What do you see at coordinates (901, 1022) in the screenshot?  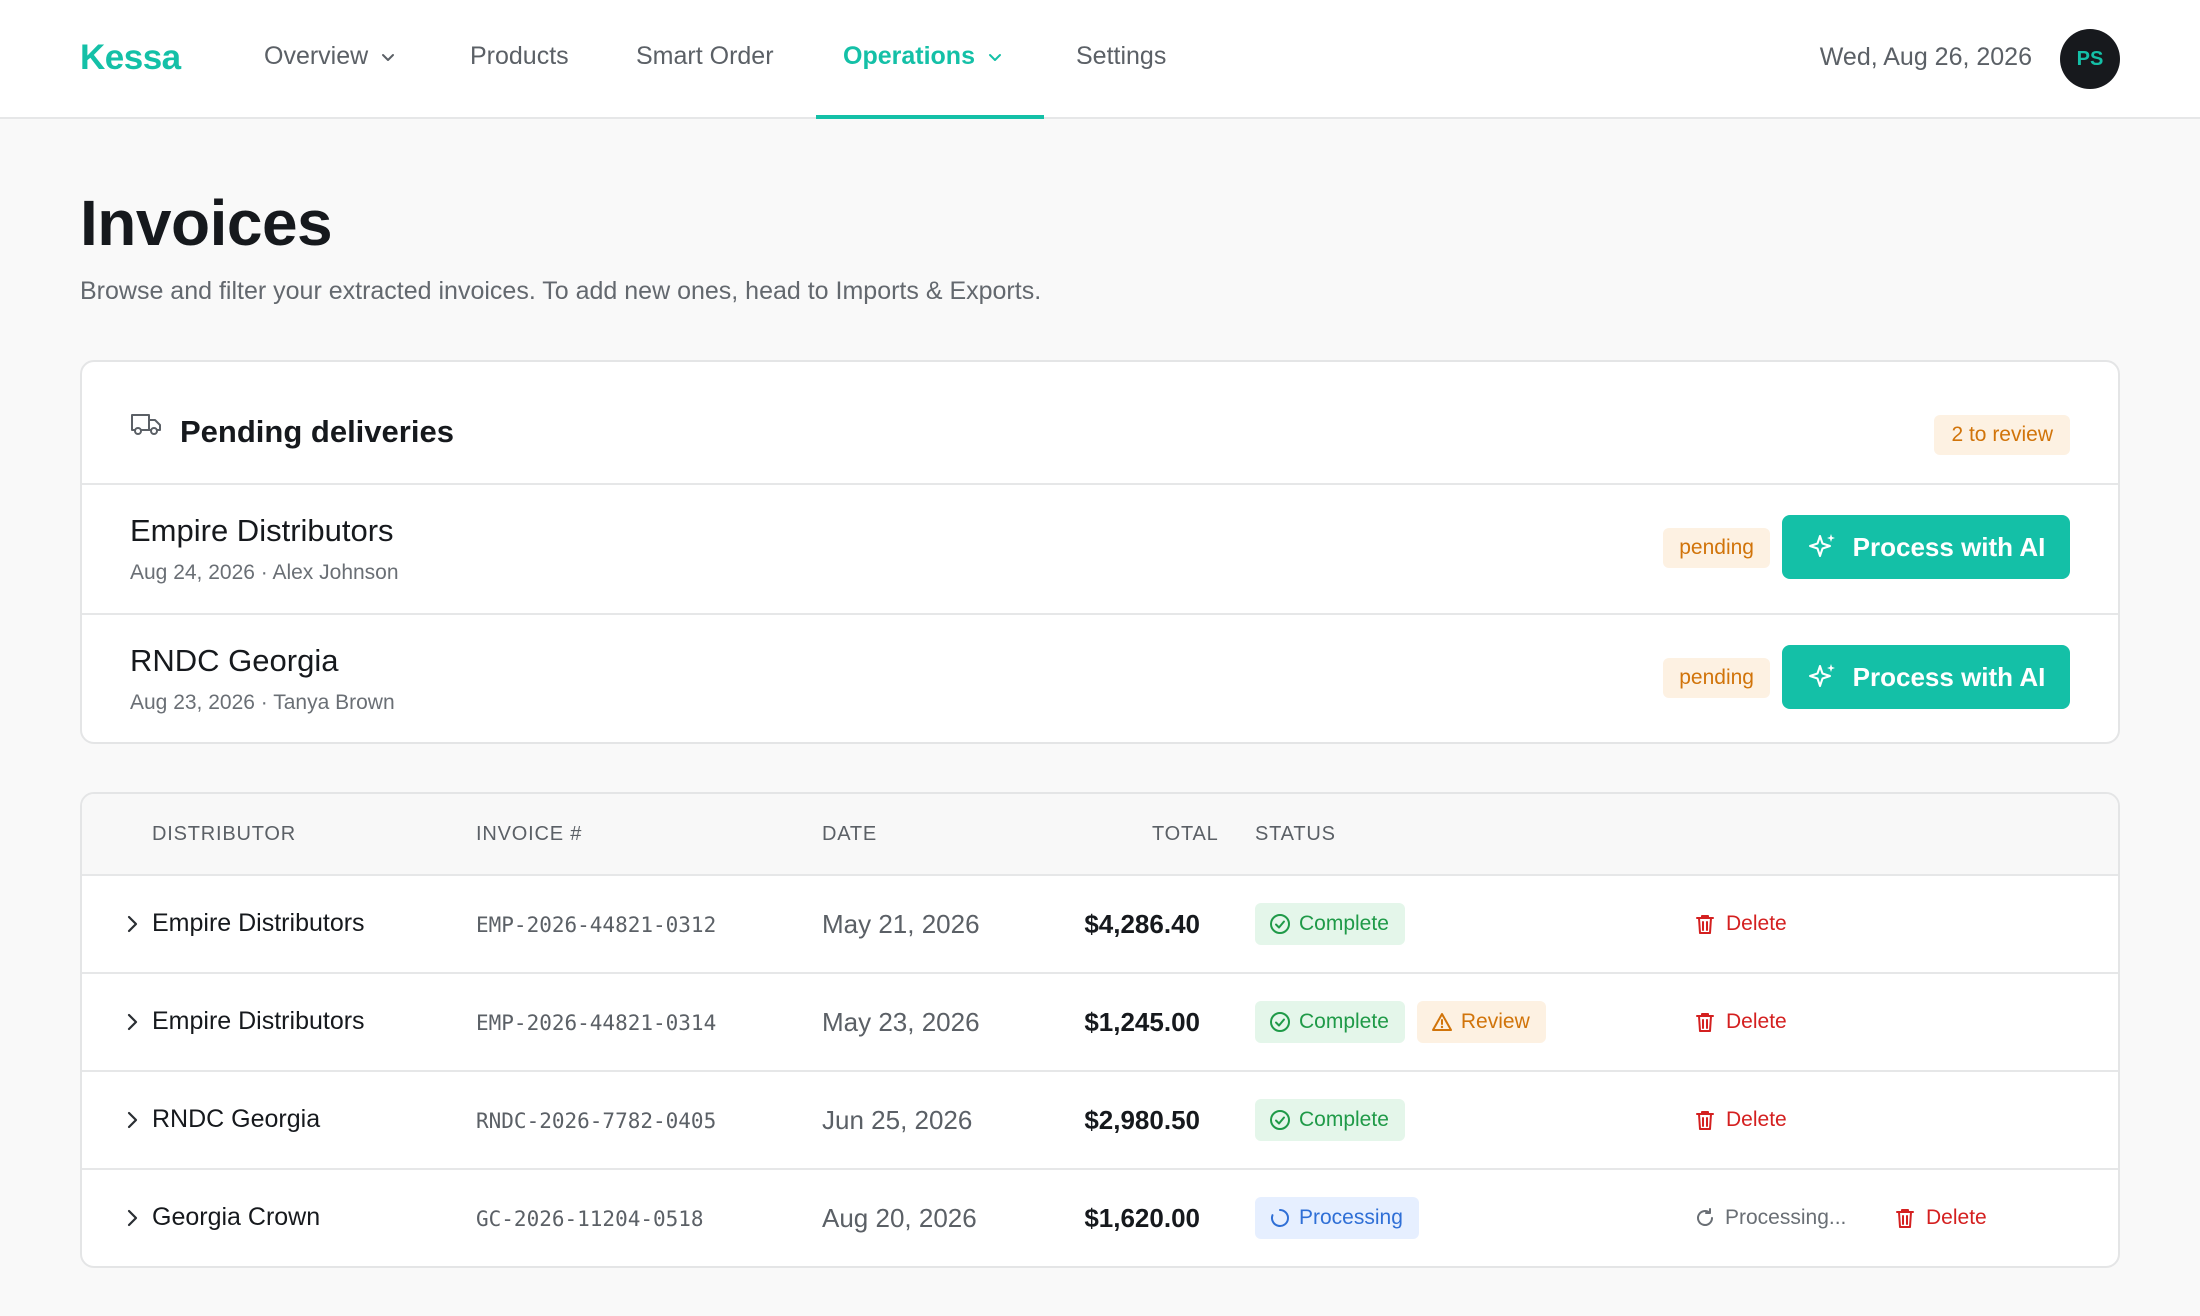 I see `cell-date: May 23, 2026` at bounding box center [901, 1022].